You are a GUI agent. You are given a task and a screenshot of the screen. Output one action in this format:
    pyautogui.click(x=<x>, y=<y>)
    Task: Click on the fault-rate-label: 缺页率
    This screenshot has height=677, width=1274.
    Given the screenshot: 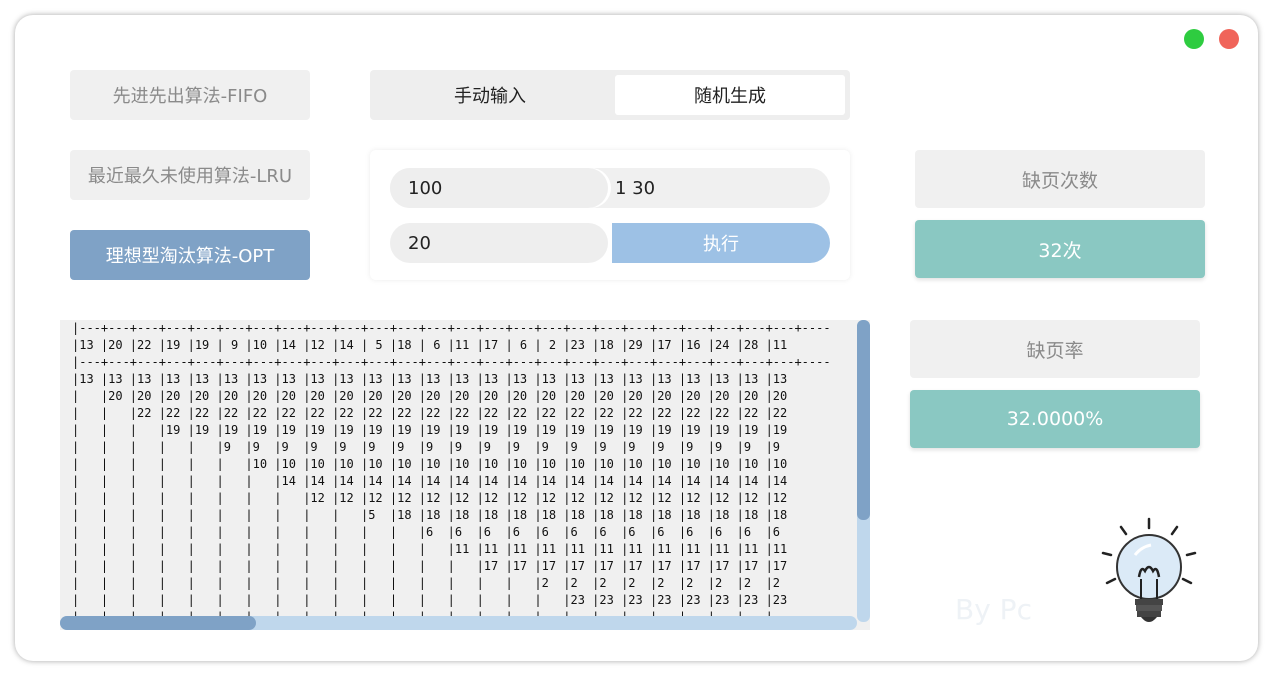 What is the action you would take?
    pyautogui.click(x=1055, y=349)
    